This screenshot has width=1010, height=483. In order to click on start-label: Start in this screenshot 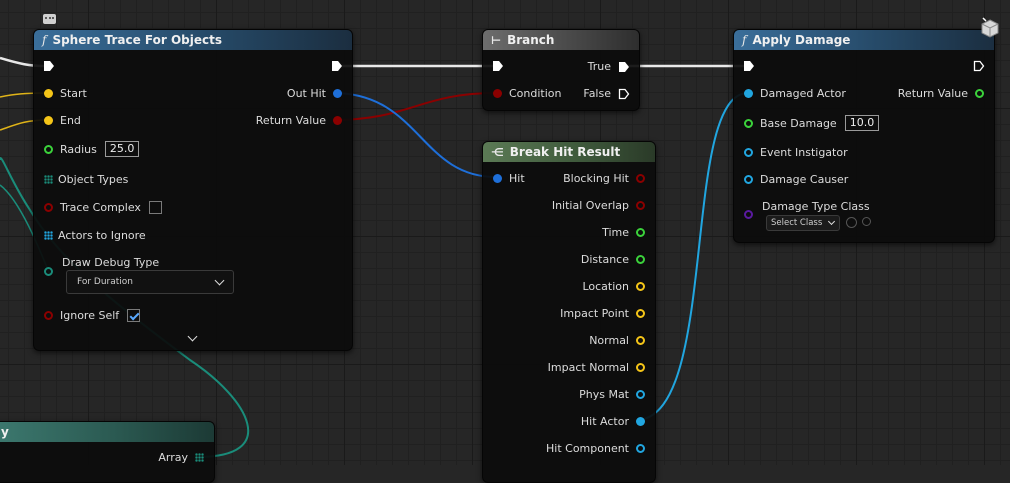, I will do `click(73, 93)`.